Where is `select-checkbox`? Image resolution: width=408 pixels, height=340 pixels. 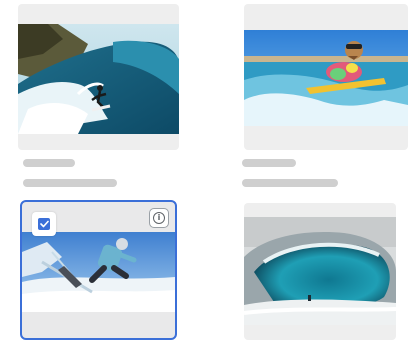
select-checkbox is located at coordinates (44, 224).